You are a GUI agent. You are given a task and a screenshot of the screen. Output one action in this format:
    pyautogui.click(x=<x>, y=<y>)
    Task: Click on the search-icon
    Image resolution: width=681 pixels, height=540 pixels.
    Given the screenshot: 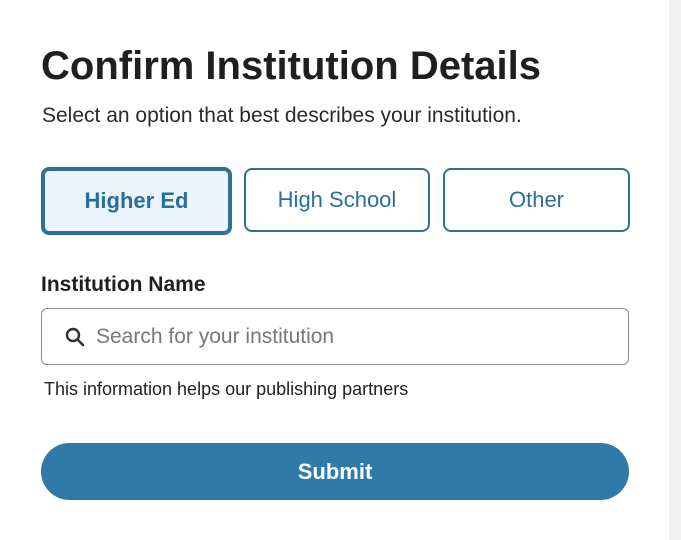 What is the action you would take?
    pyautogui.click(x=75, y=337)
    